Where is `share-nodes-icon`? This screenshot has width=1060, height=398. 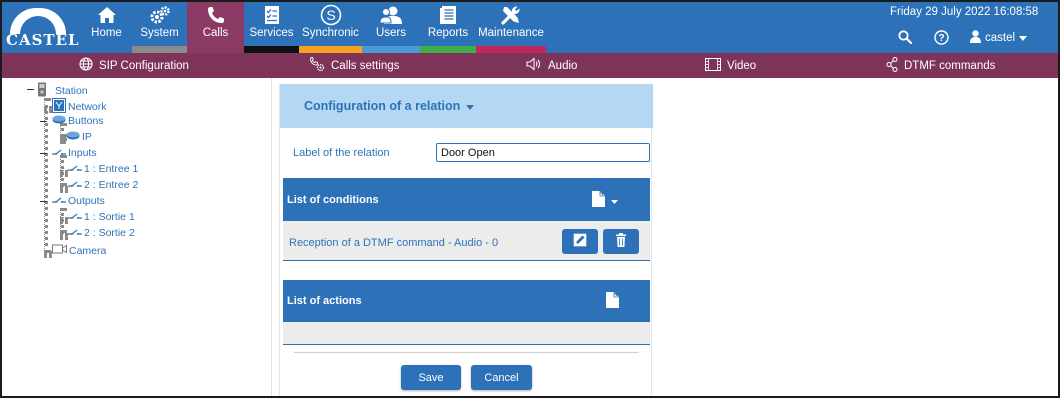 share-nodes-icon is located at coordinates (892, 65).